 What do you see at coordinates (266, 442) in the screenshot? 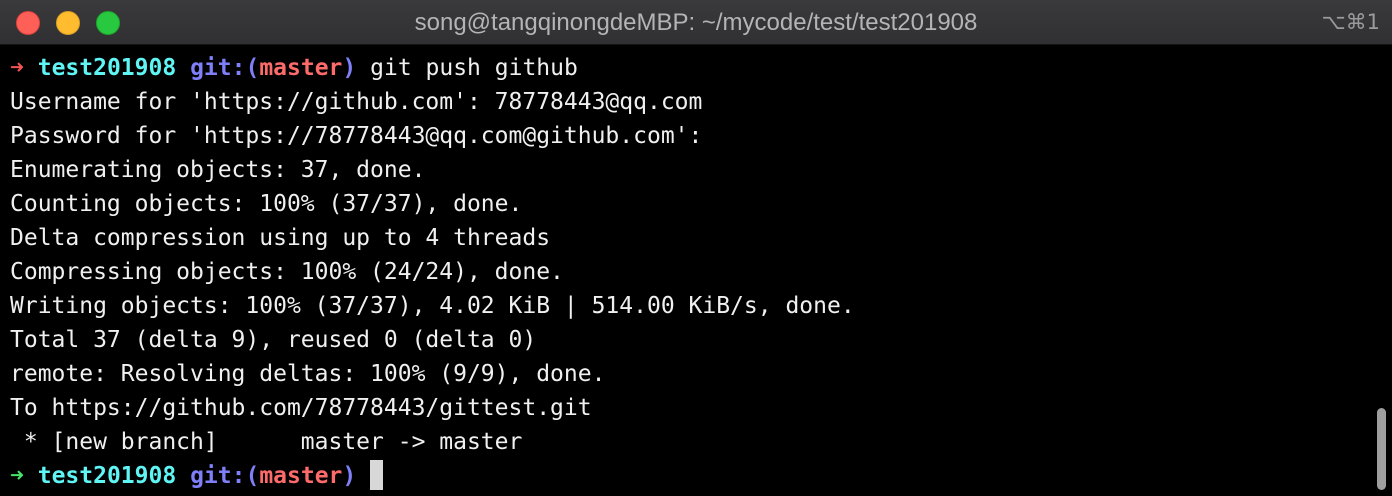
I see `output-line: * [new branch] master -> master` at bounding box center [266, 442].